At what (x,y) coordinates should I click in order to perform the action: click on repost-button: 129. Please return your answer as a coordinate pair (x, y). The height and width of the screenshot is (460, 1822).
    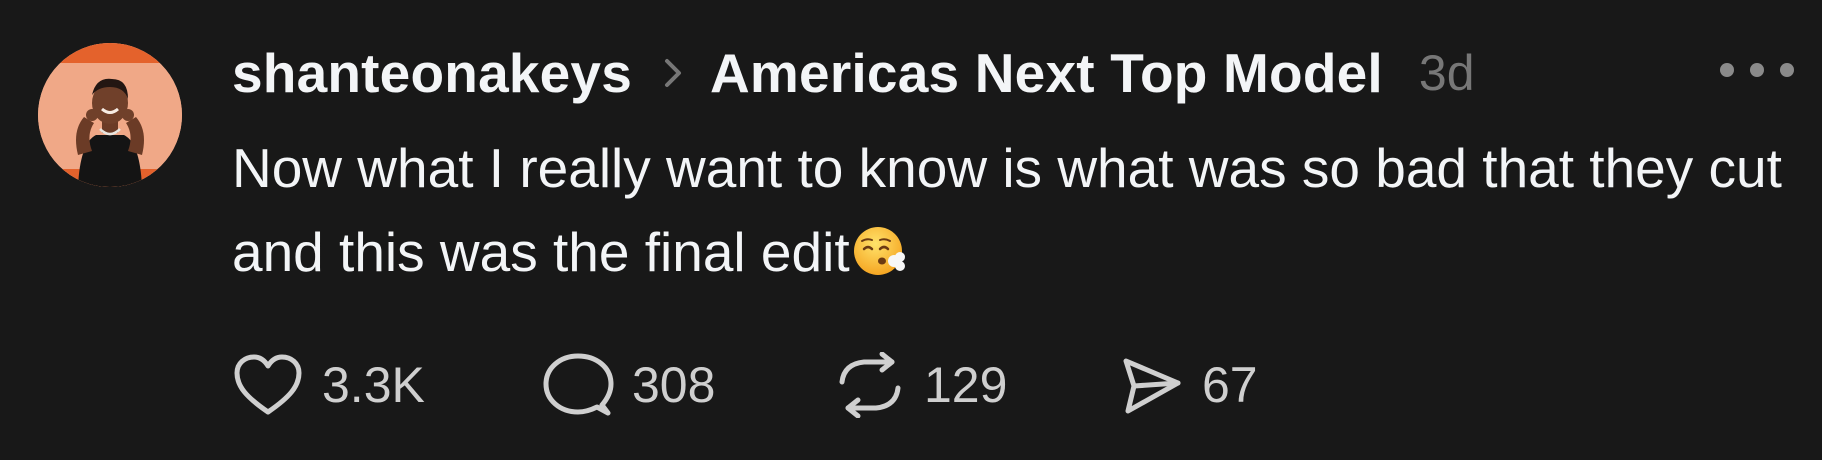
    Looking at the image, I should click on (976, 385).